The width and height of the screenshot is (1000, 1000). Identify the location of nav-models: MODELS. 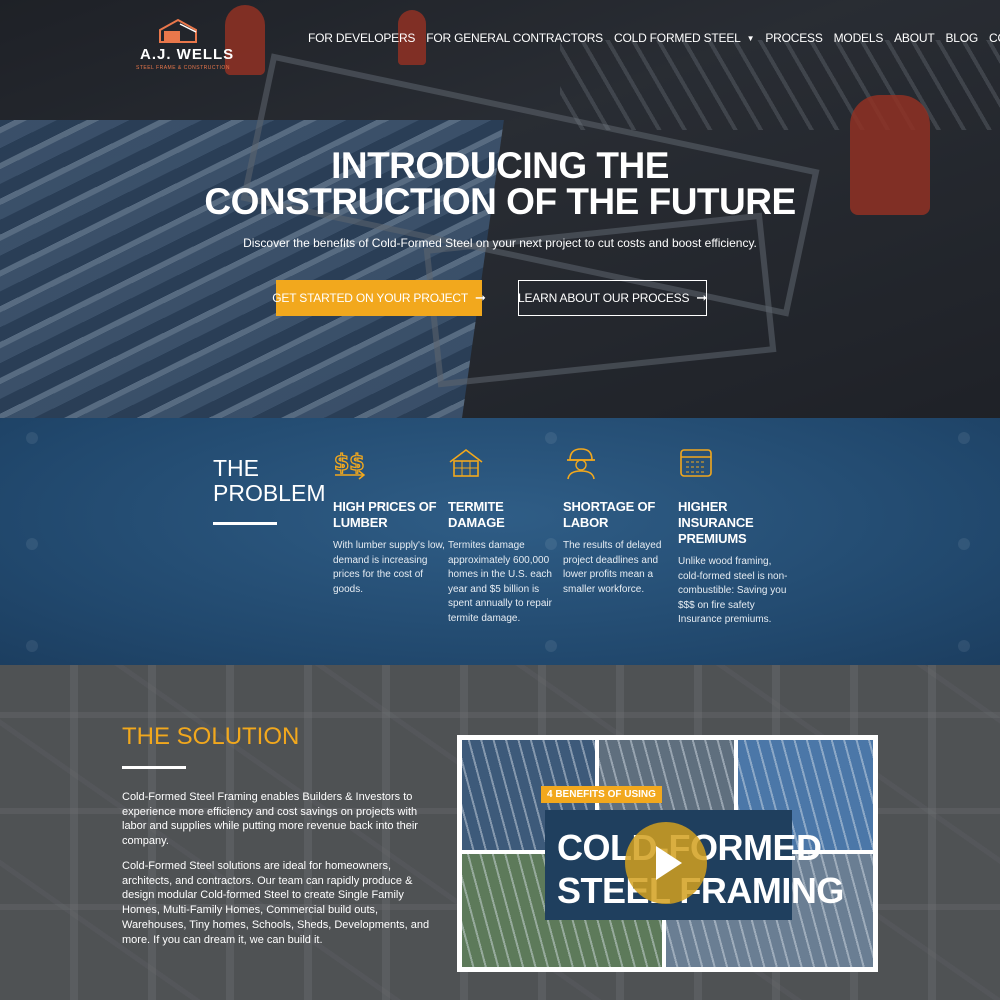
(859, 38).